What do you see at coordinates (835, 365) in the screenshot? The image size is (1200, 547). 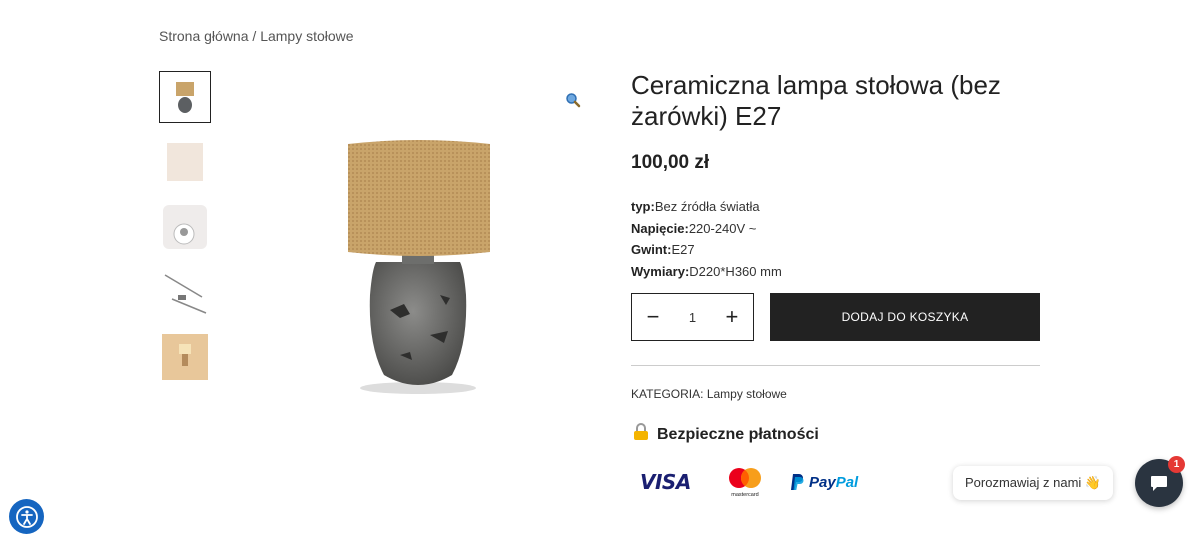 I see `divider` at bounding box center [835, 365].